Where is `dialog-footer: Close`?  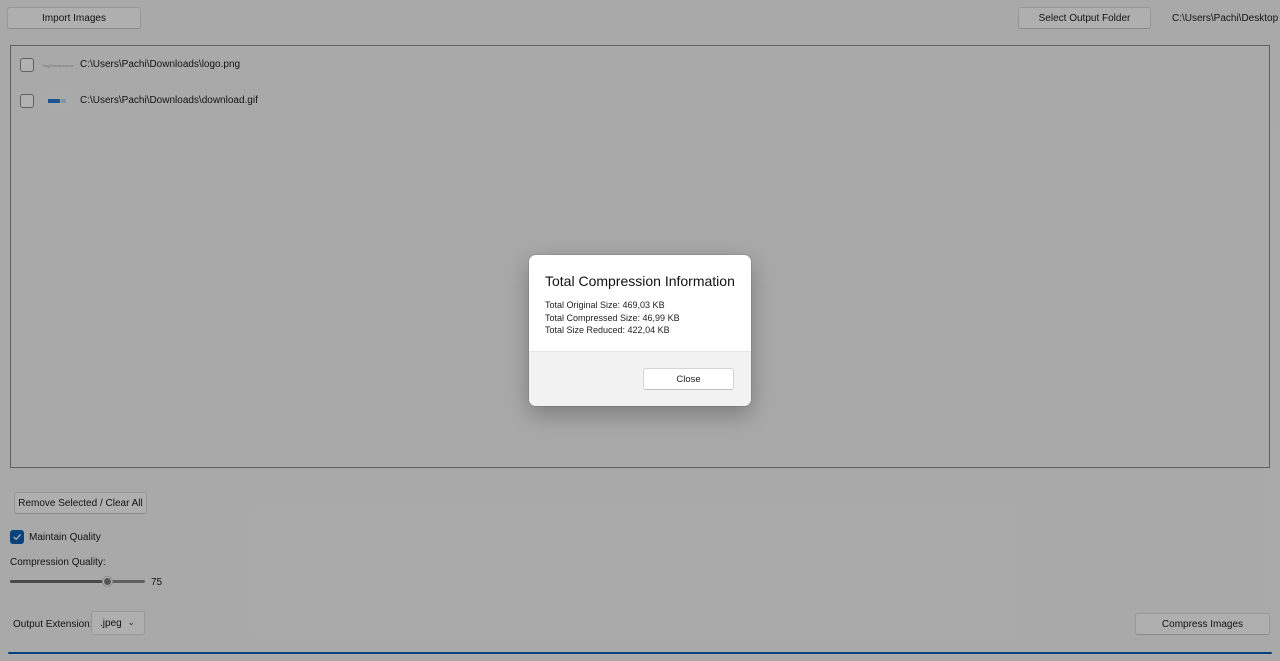
dialog-footer: Close is located at coordinates (640, 378).